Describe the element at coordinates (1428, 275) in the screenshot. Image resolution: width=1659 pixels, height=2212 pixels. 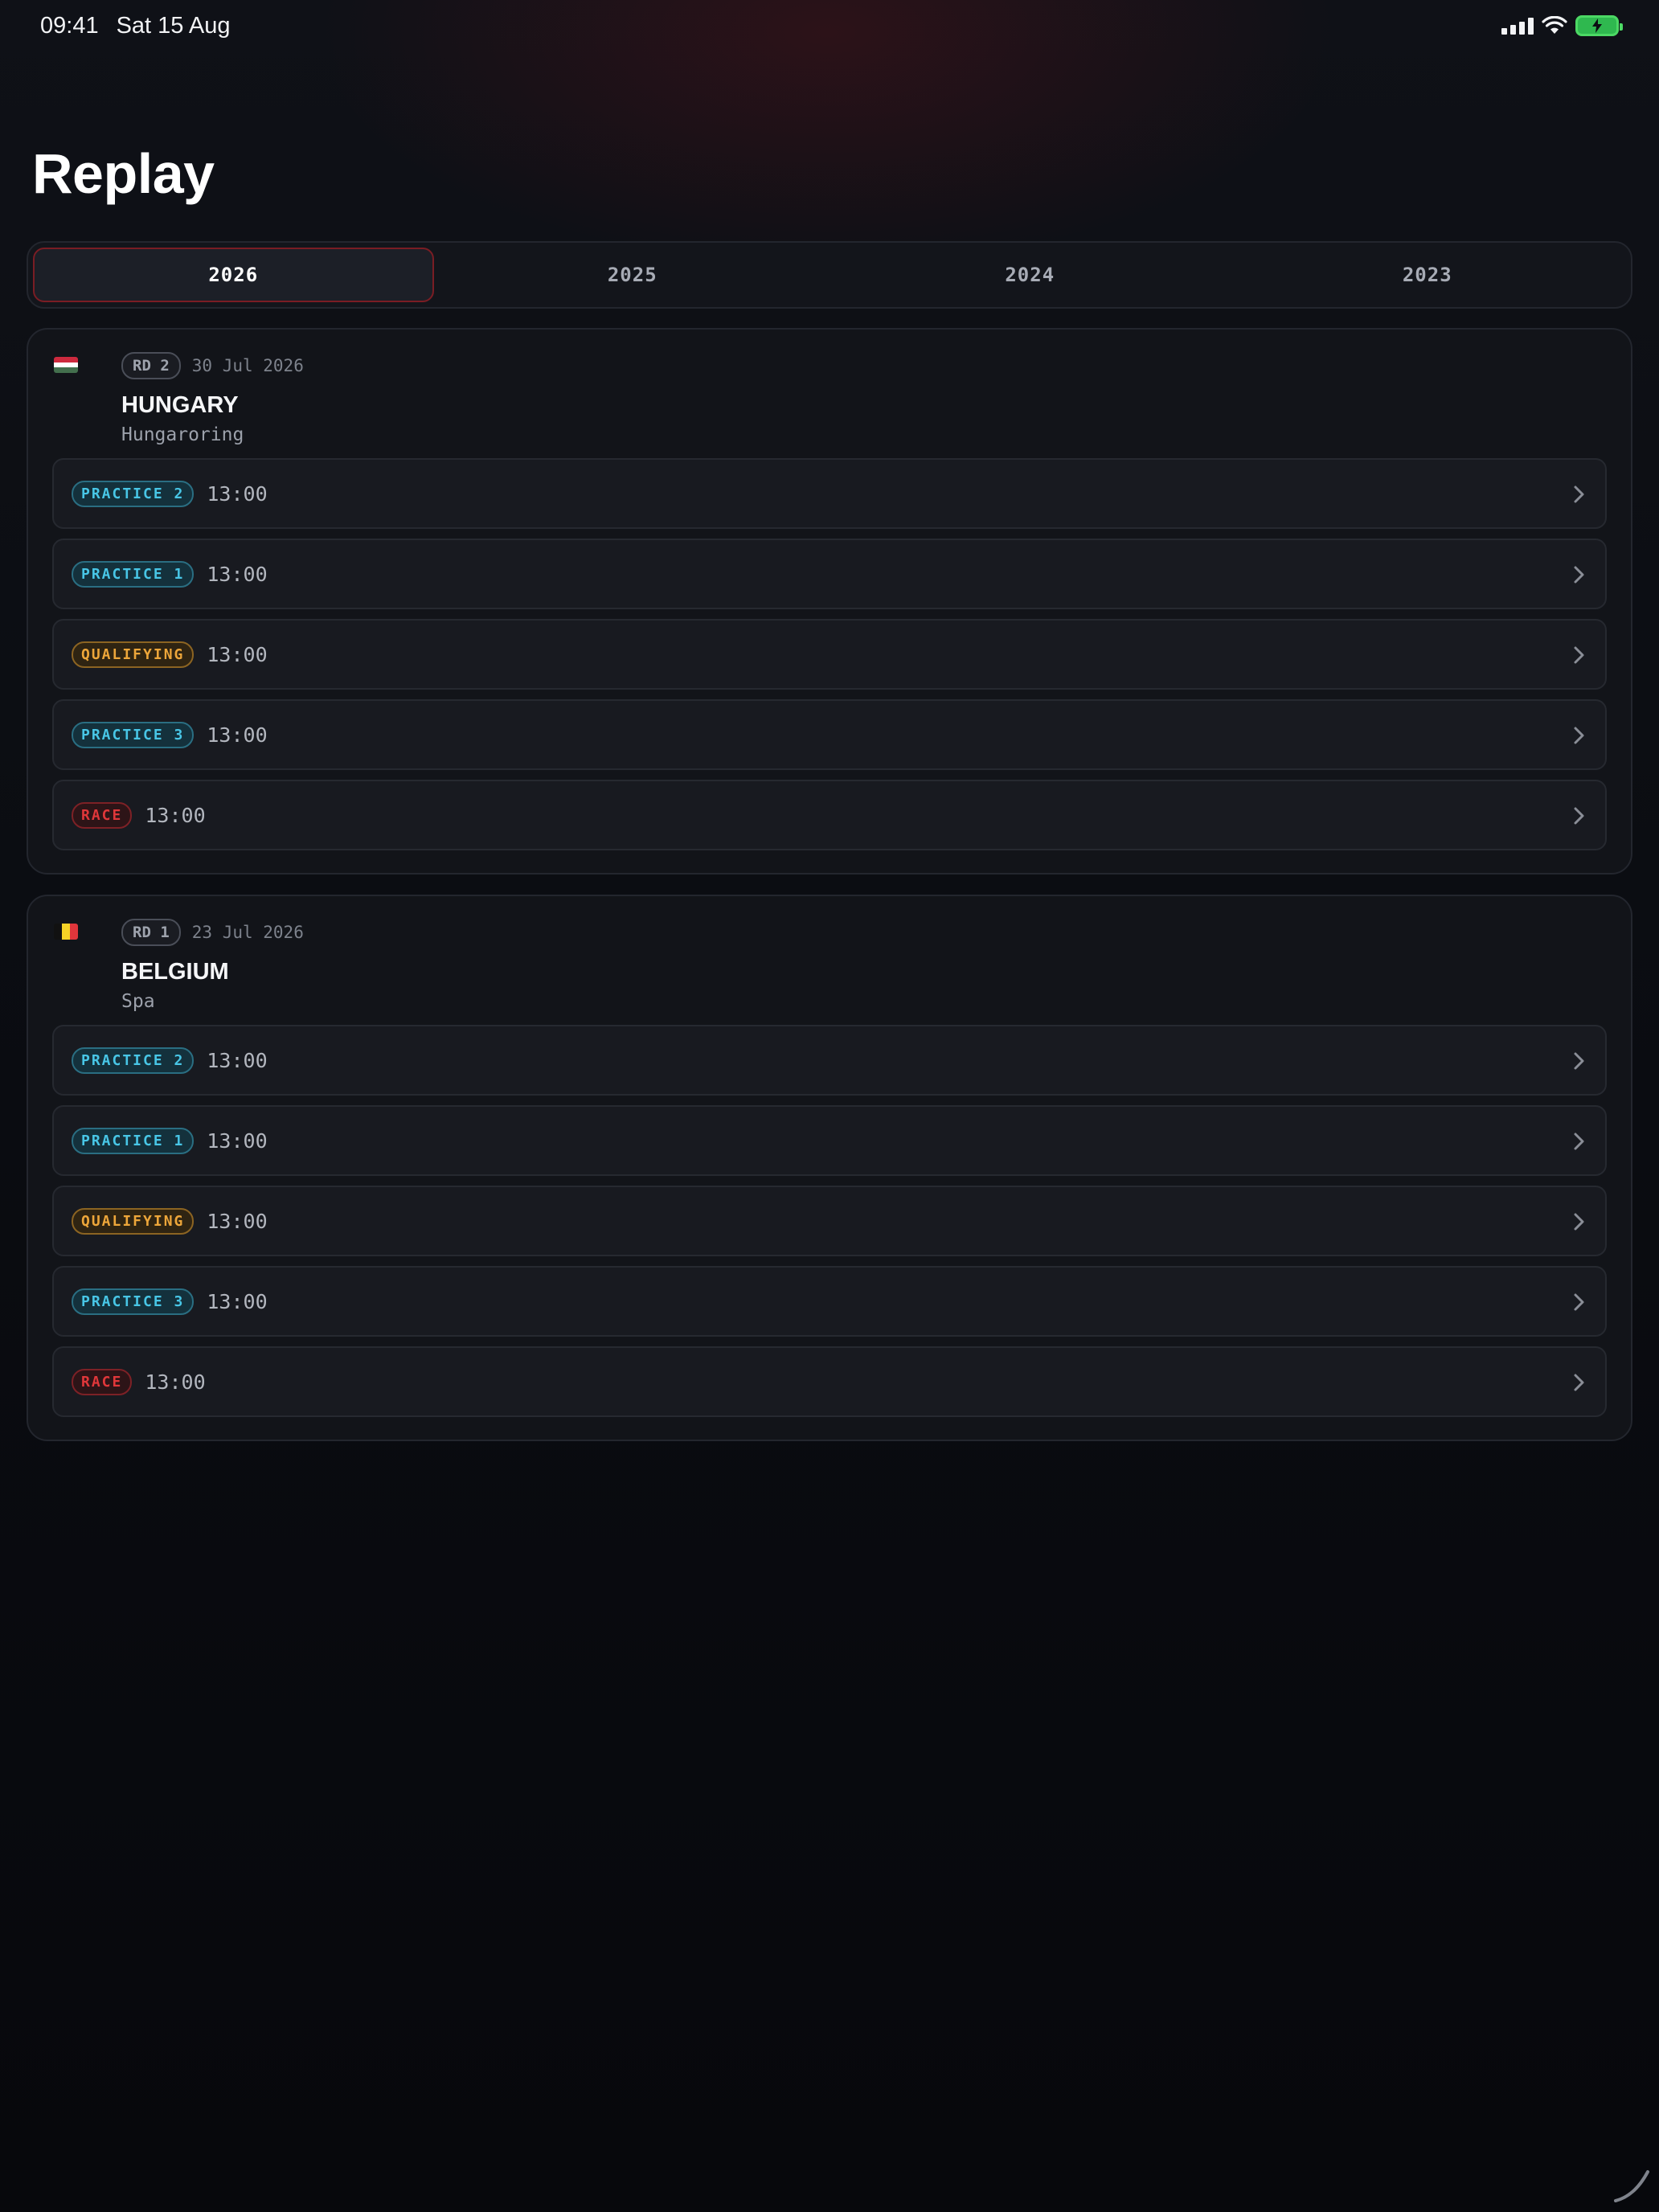
I see `season-tab-2023: 2023` at that location.